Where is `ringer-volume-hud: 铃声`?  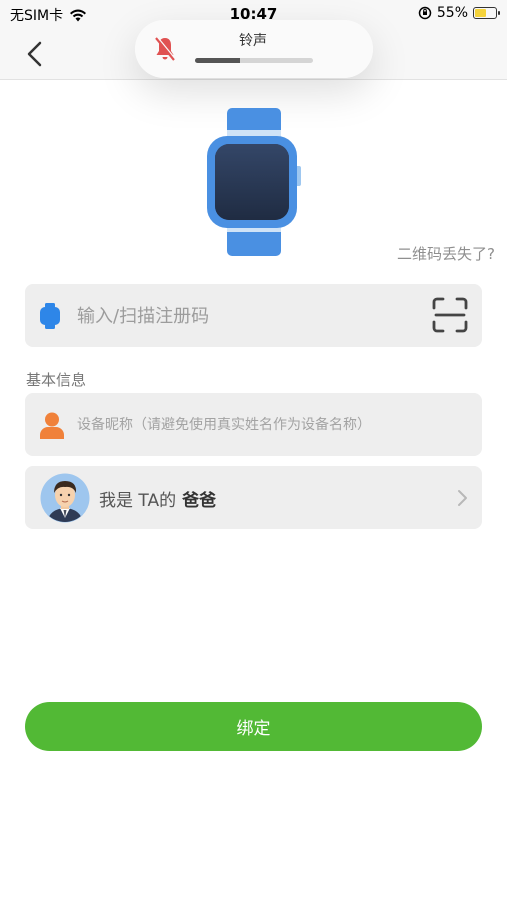
ringer-volume-hud: 铃声 is located at coordinates (254, 49).